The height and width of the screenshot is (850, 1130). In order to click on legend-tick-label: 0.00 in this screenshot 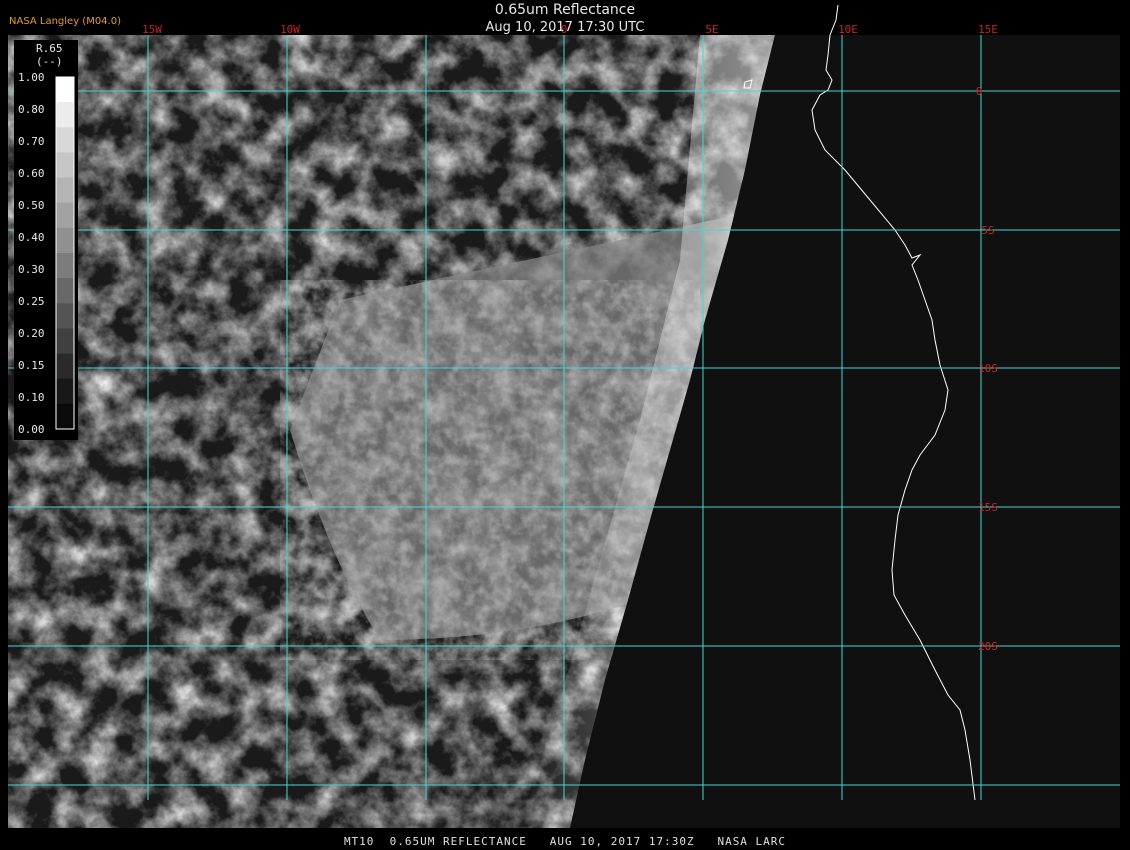, I will do `click(31, 429)`.